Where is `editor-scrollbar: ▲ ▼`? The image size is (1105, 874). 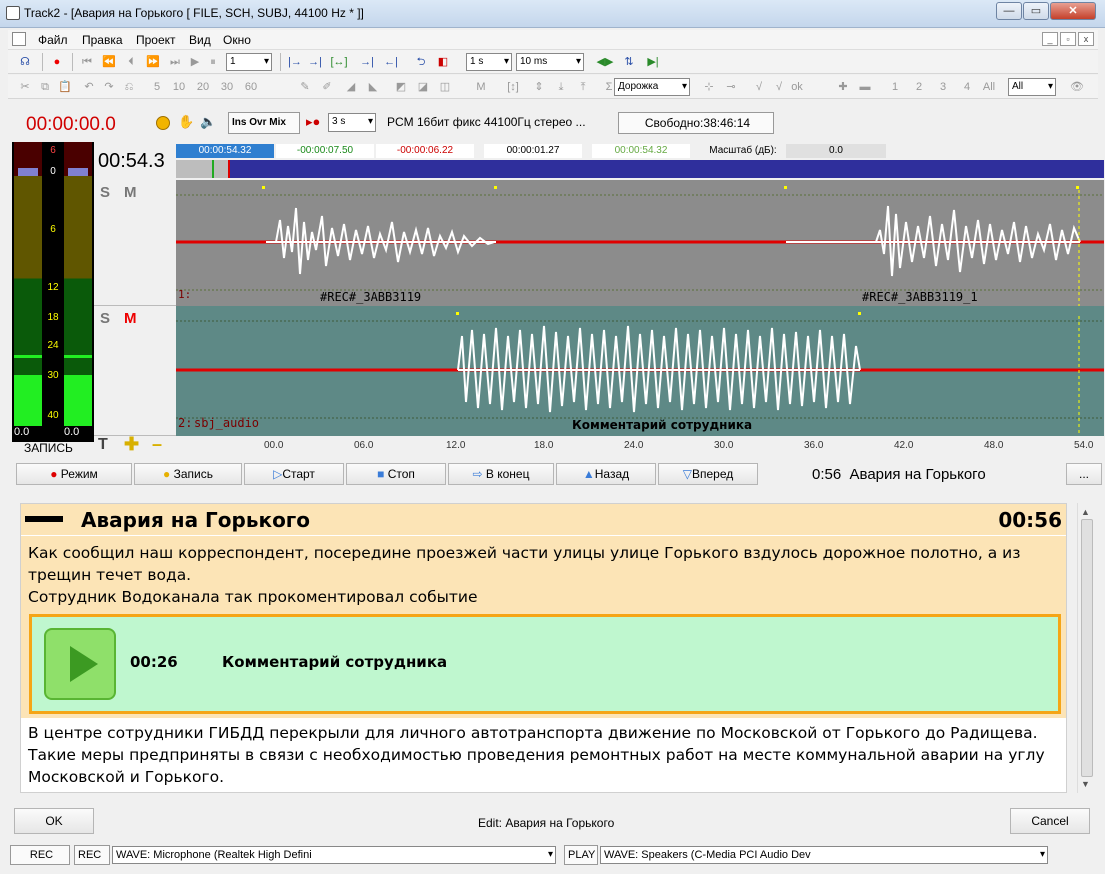 editor-scrollbar: ▲ ▼ is located at coordinates (1086, 648).